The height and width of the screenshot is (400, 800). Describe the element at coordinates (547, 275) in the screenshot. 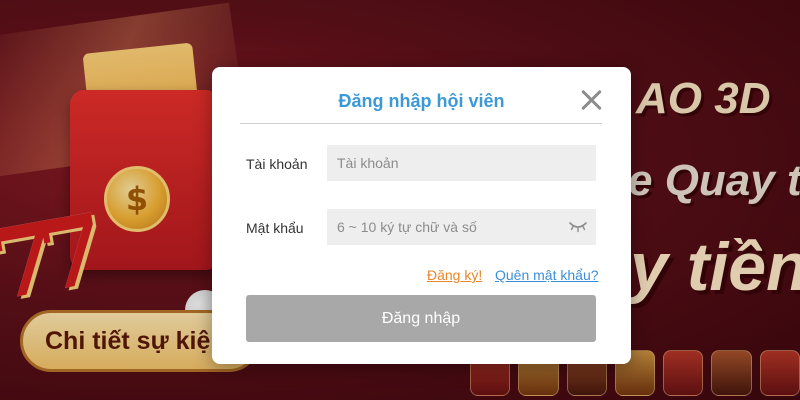

I see `forgot-password-link: Quên mật khẩu?` at that location.